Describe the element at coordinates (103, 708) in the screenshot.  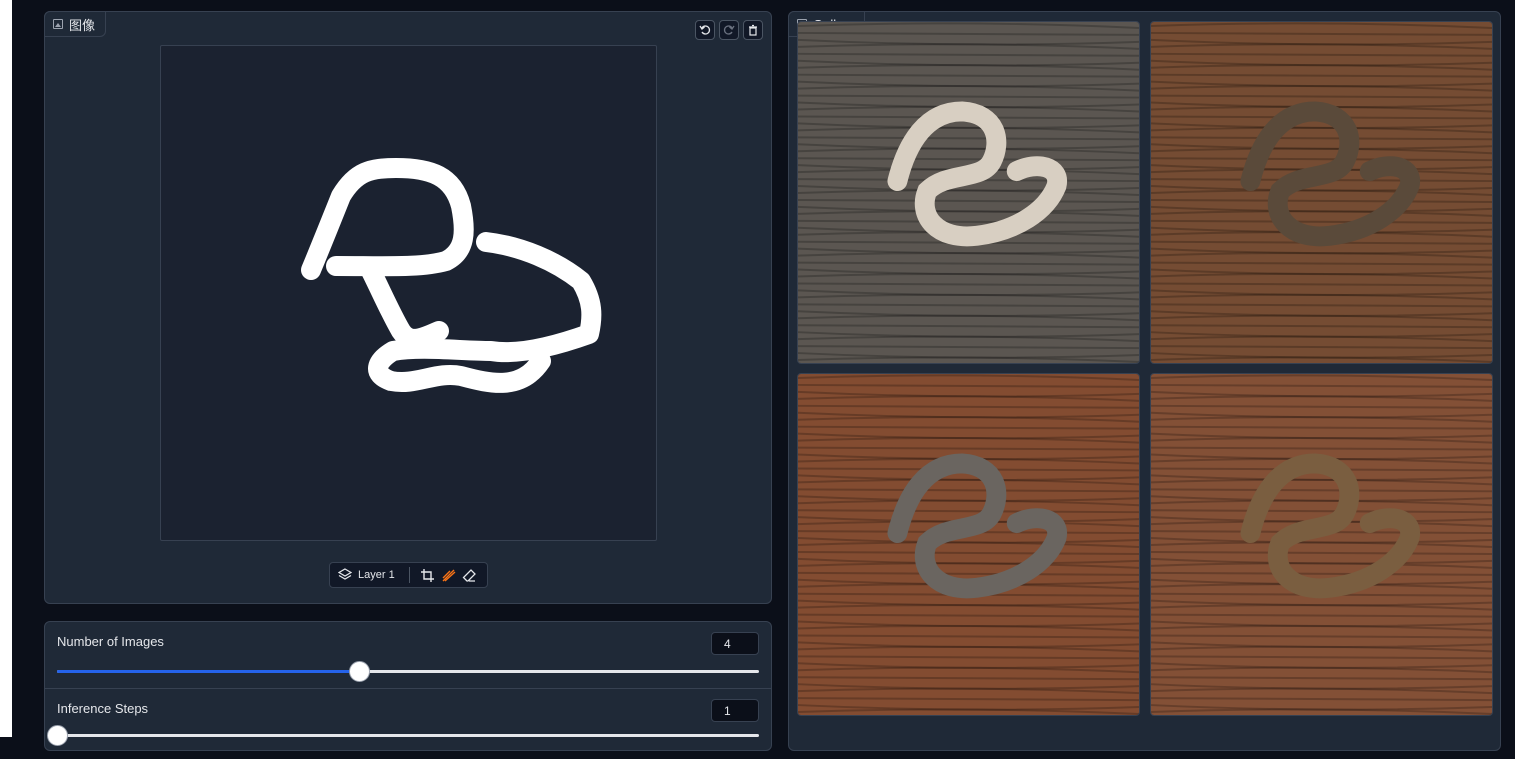
I see `inference-steps-label: Inference Steps` at that location.